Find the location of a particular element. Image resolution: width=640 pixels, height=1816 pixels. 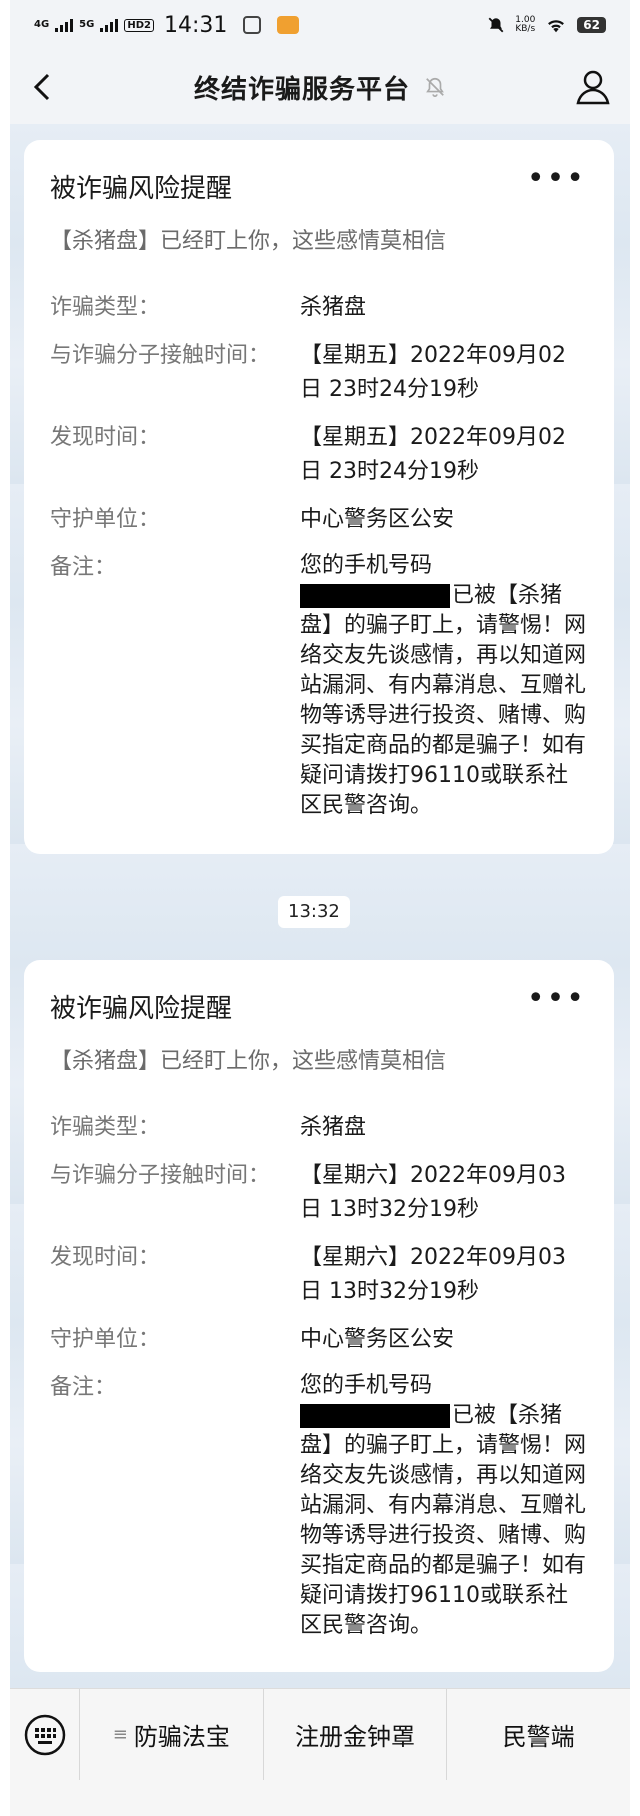

nav-bar: 终结诈骗服务平台 is located at coordinates (320, 87).